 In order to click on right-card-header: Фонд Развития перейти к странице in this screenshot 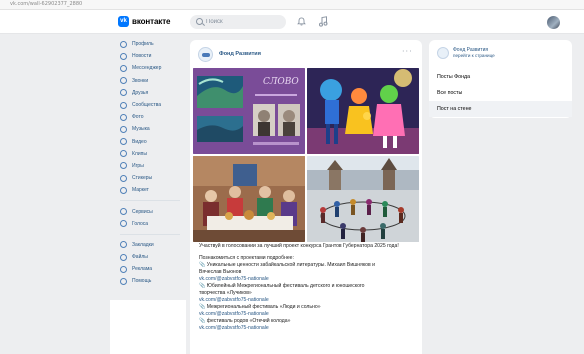, I will do `click(466, 53)`.